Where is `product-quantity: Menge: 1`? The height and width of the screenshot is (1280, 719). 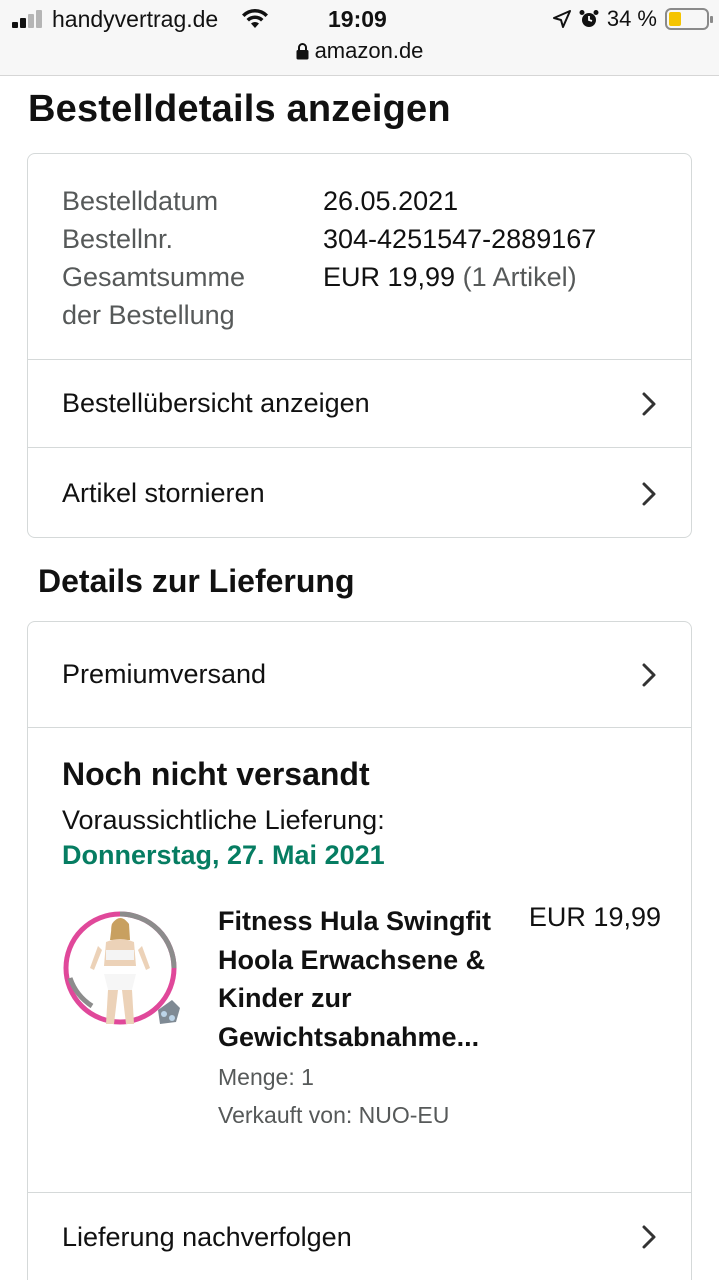 product-quantity: Menge: 1 is located at coordinates (266, 1077).